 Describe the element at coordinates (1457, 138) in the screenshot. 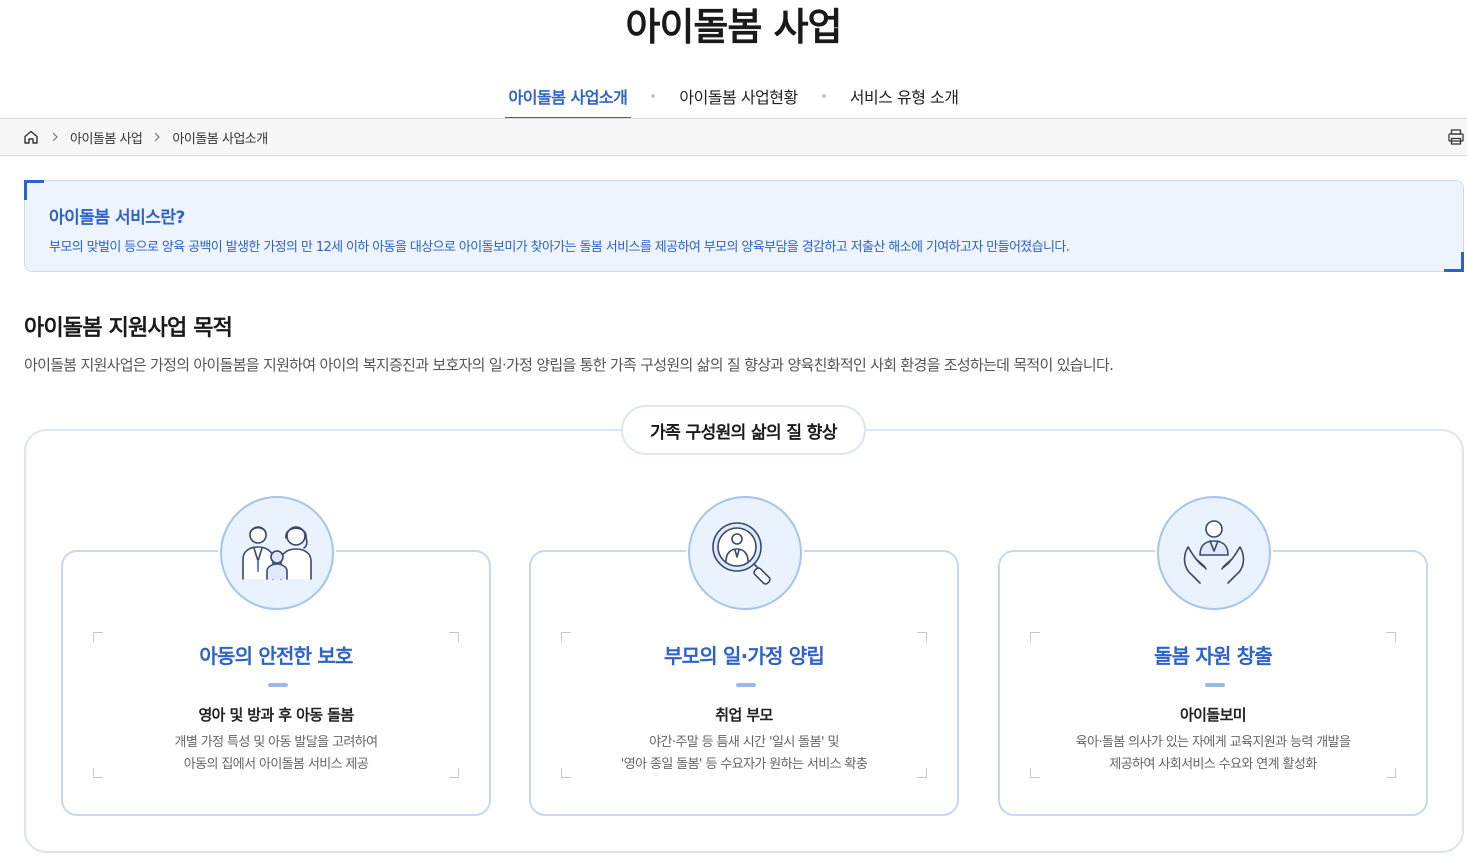

I see `print-icon` at that location.